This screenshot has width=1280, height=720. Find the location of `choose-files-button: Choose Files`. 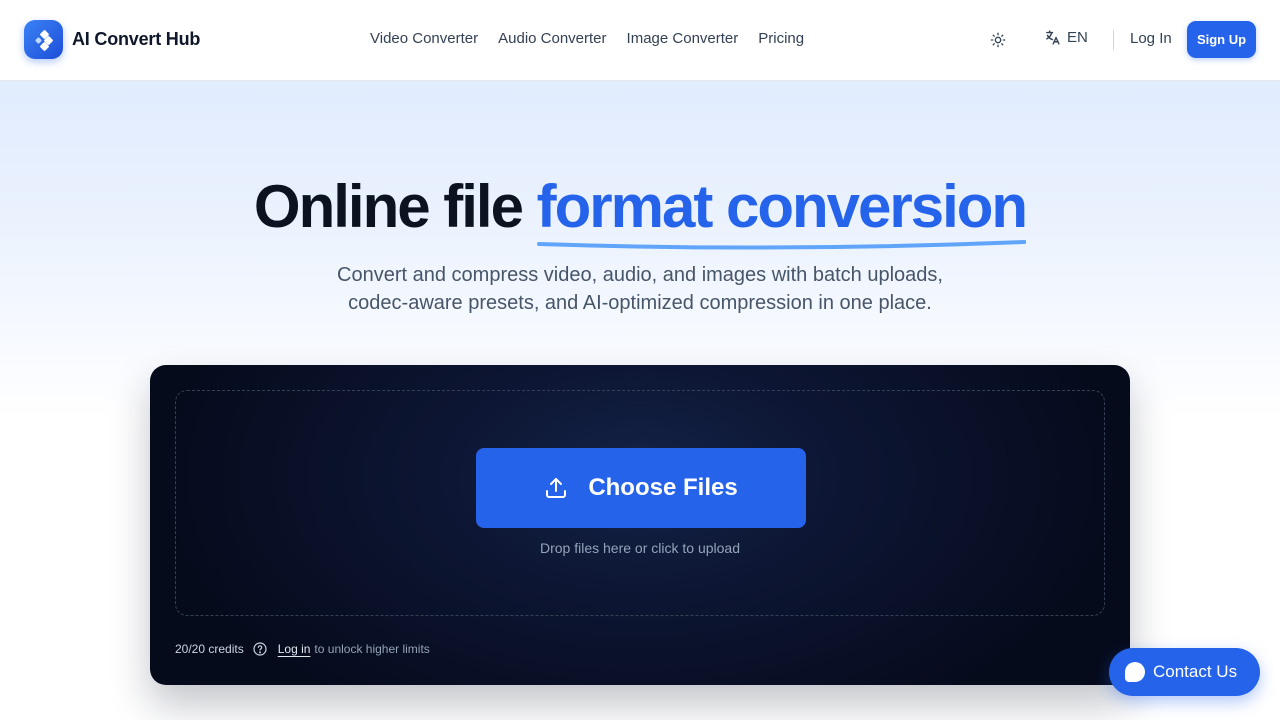

choose-files-button: Choose Files is located at coordinates (641, 488).